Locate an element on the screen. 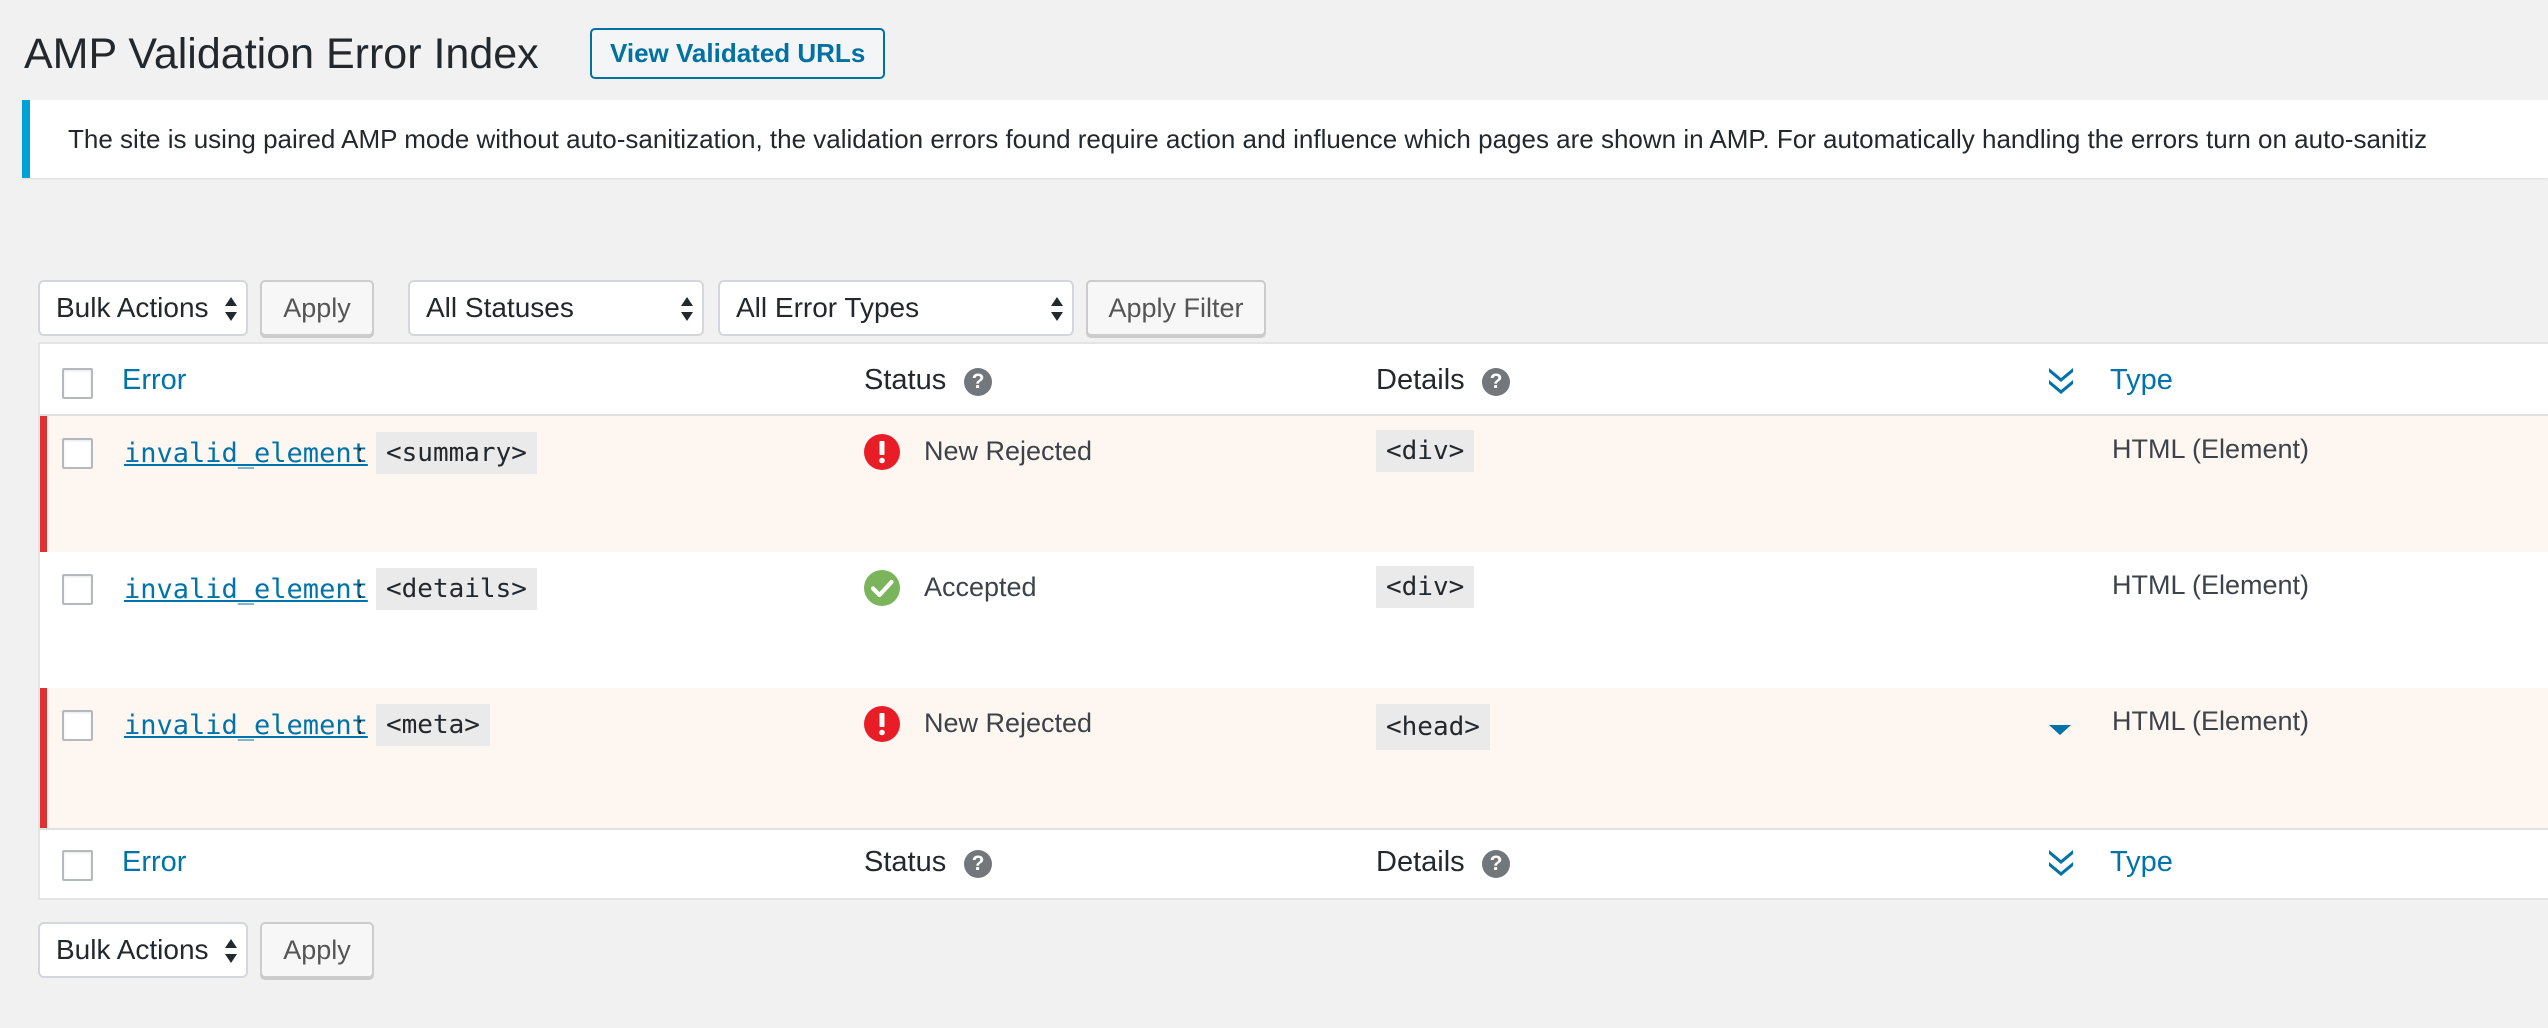 This screenshot has width=2548, height=1028. column-type-footer: Type is located at coordinates (2141, 862).